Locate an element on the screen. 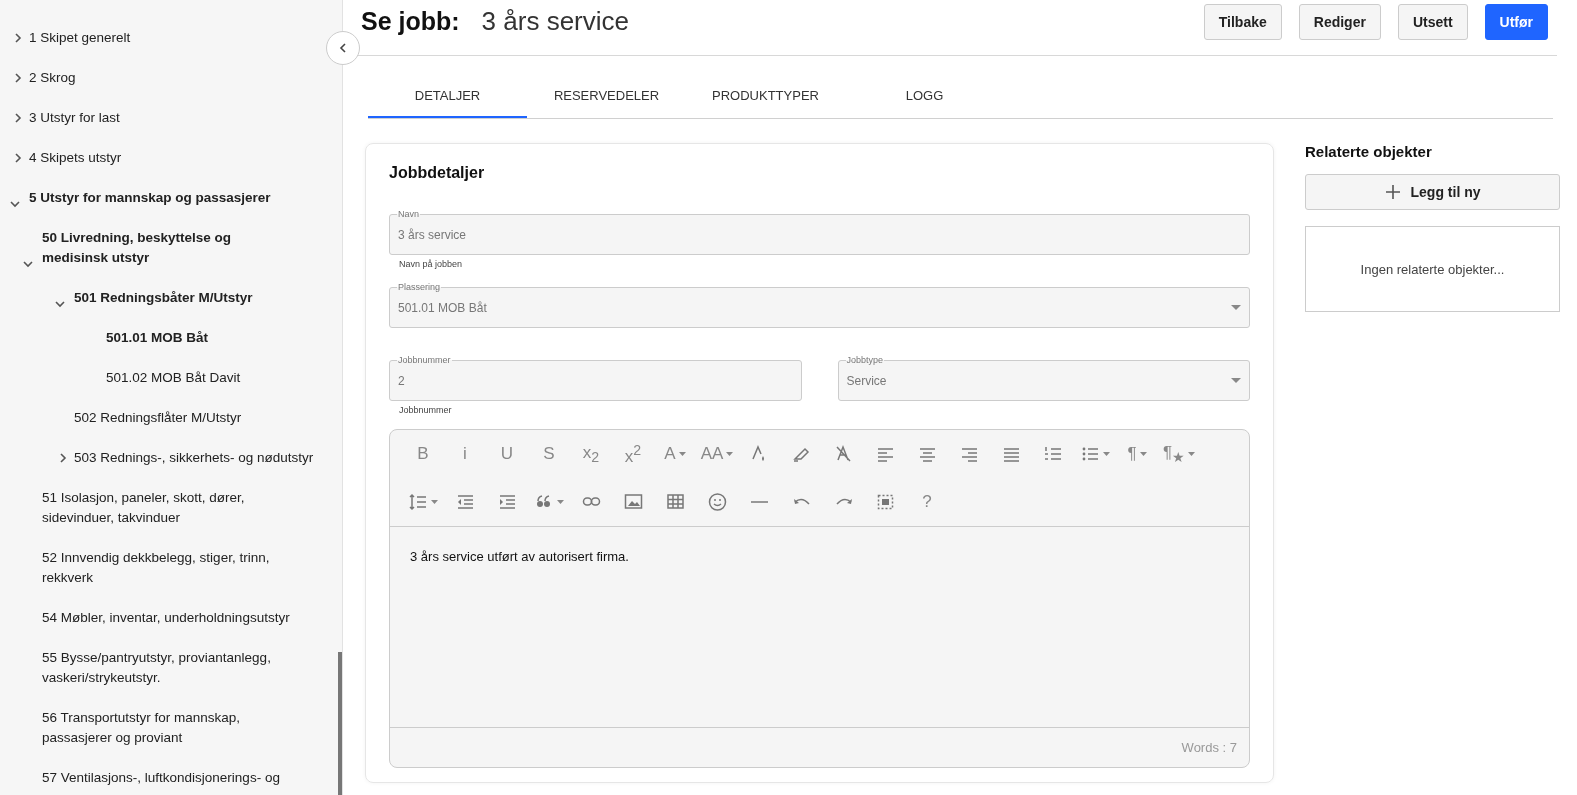 The width and height of the screenshot is (1577, 795). tree-item: 56 Transportutstyr for mannskap, passasjerer og proviant is located at coordinates (148, 728).